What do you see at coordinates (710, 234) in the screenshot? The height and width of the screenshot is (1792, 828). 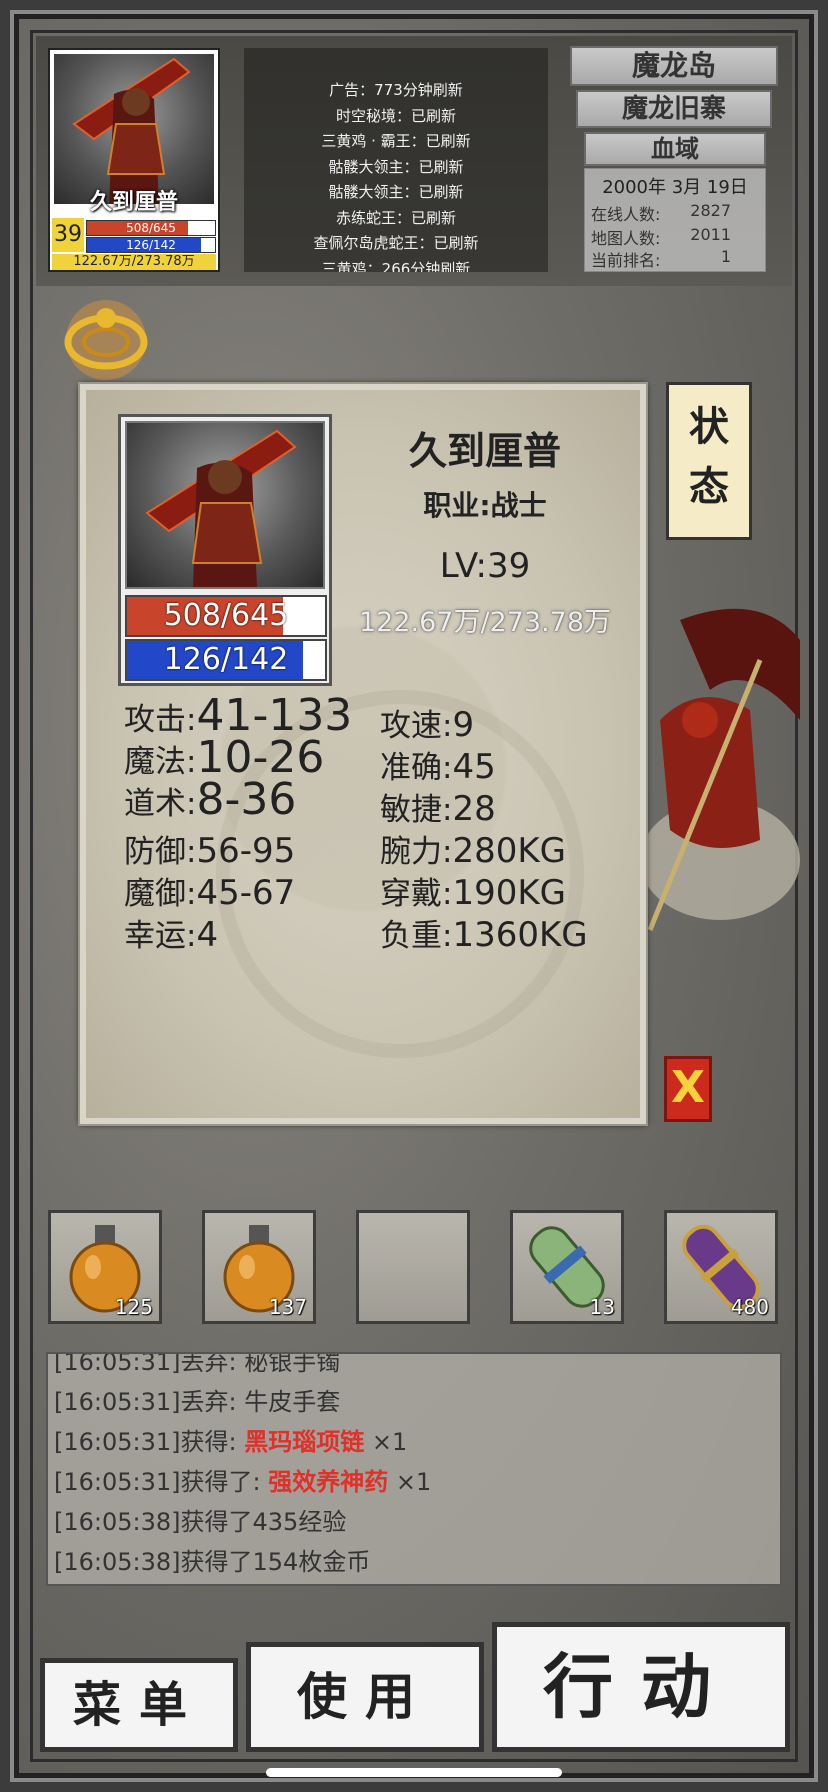 I see `map-count: 2011` at bounding box center [710, 234].